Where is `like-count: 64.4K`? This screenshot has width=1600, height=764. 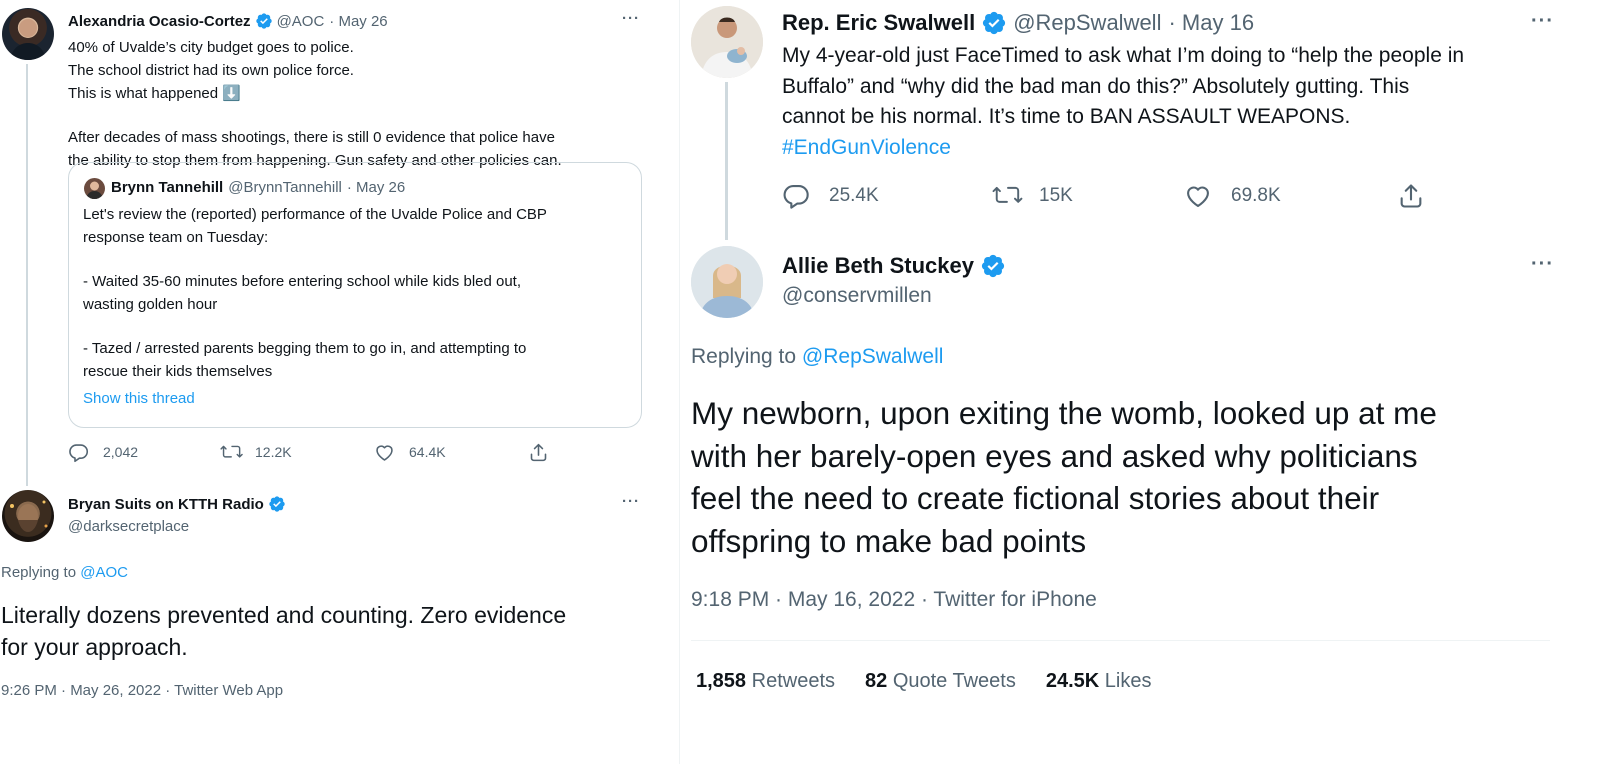
like-count: 64.4K is located at coordinates (427, 452).